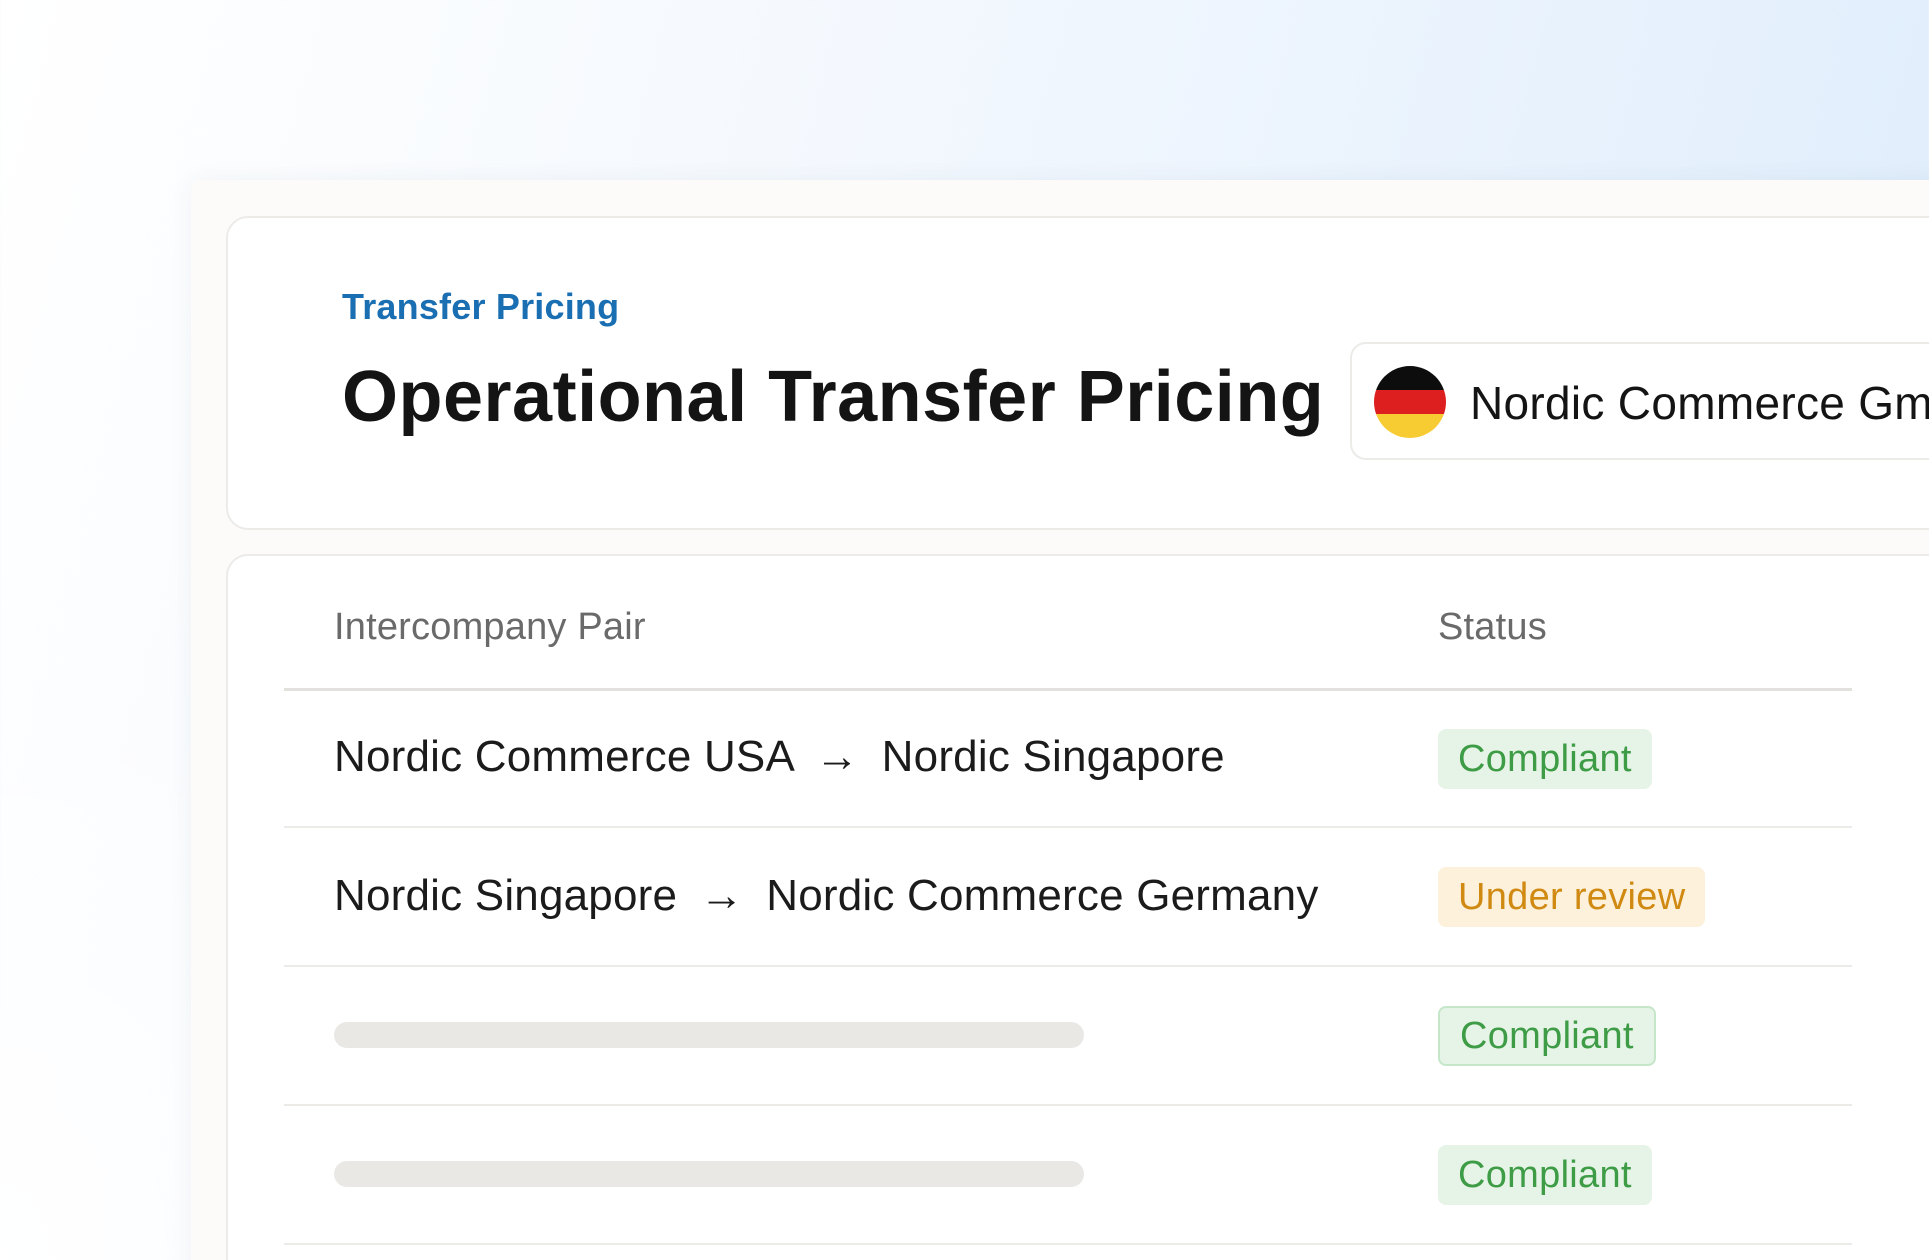 The height and width of the screenshot is (1260, 1929). What do you see at coordinates (481, 306) in the screenshot?
I see `section-eyebrow: Transfer Pricing` at bounding box center [481, 306].